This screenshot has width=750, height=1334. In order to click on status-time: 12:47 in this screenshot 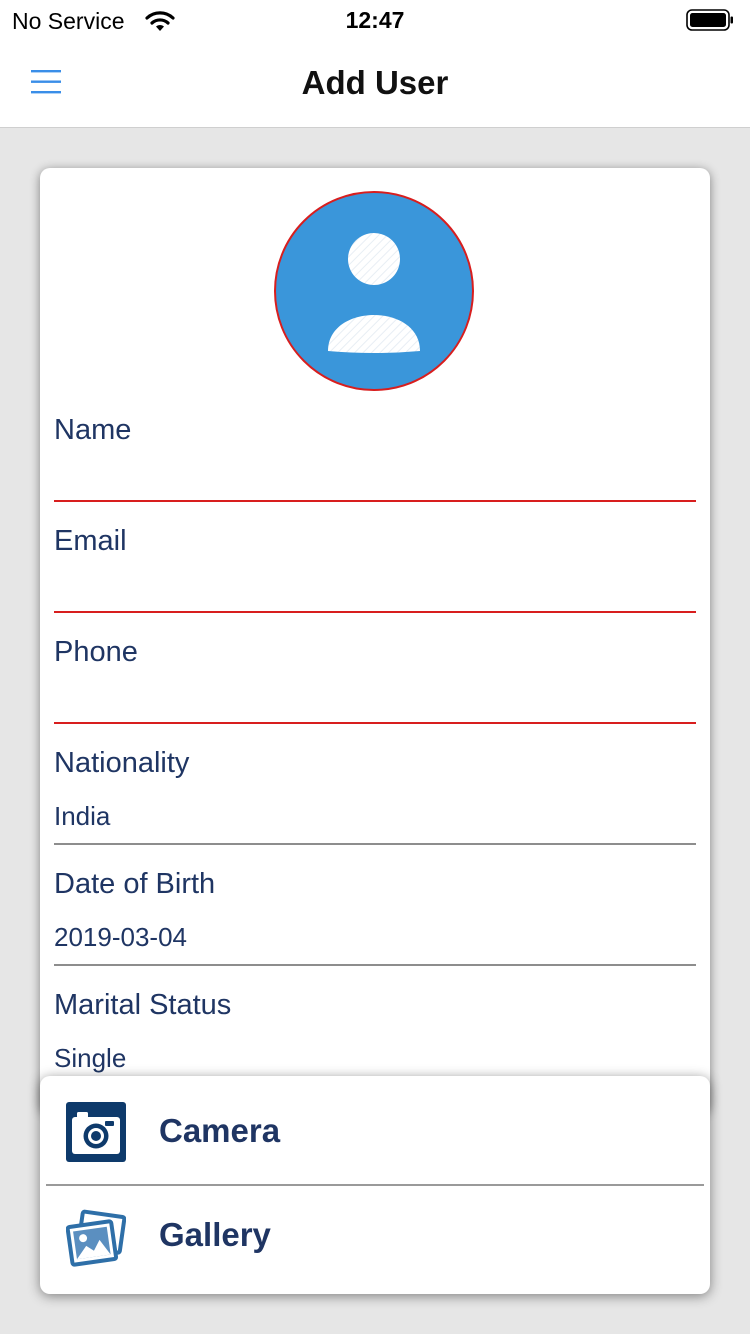, I will do `click(375, 20)`.